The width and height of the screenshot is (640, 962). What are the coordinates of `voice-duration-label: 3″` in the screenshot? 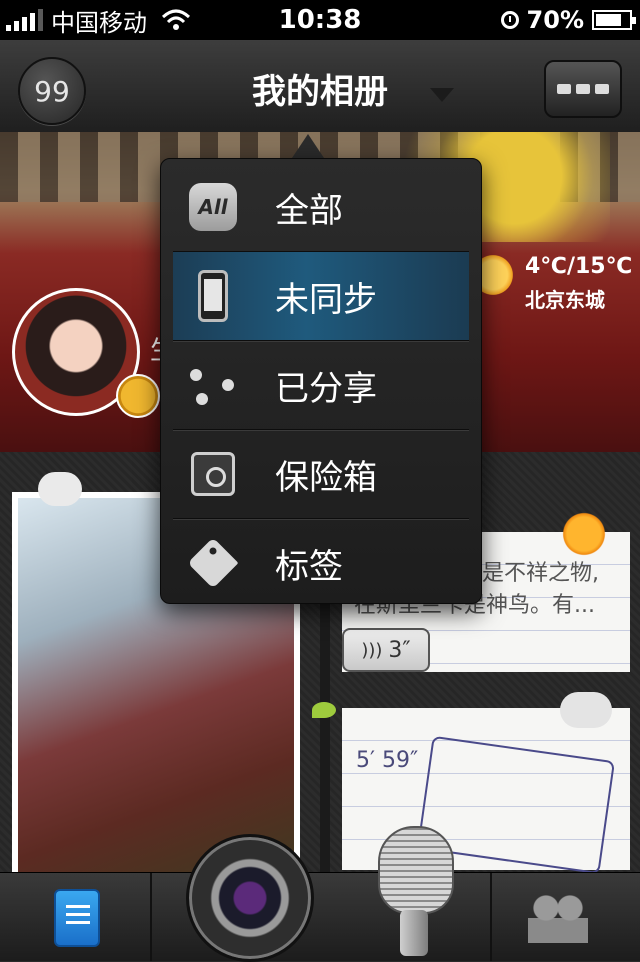 It's located at (399, 650).